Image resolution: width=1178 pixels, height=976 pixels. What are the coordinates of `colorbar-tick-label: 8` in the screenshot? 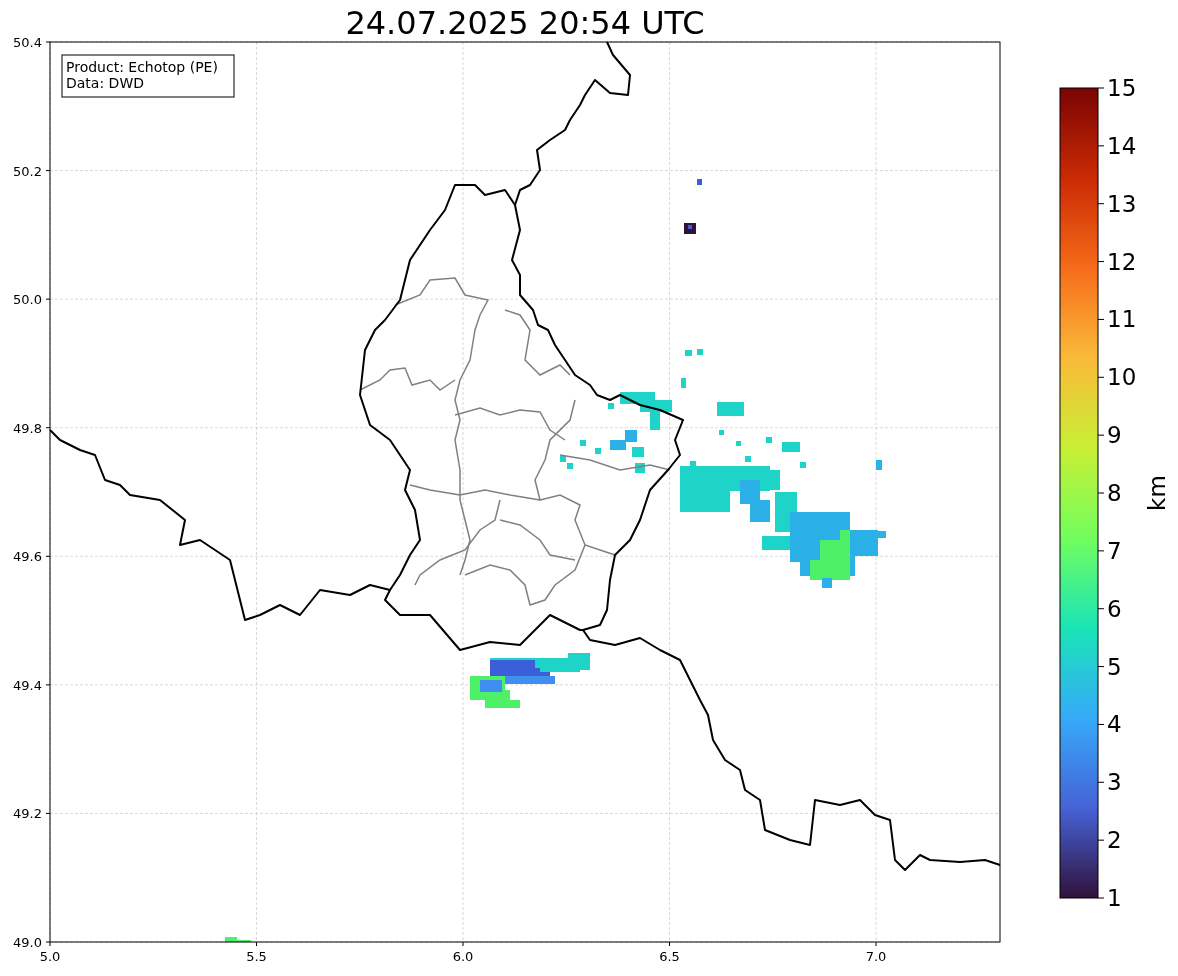 It's located at (1114, 493).